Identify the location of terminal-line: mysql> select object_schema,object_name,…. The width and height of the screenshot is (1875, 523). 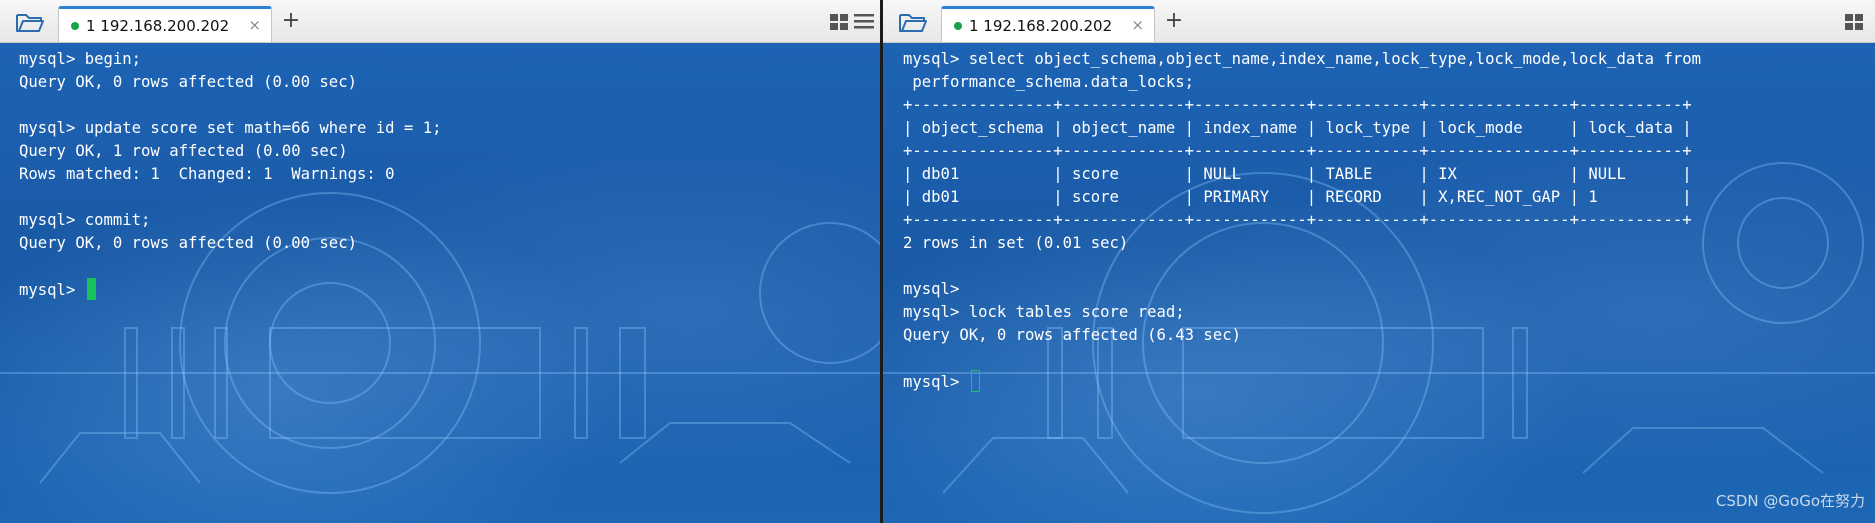
(1302, 59).